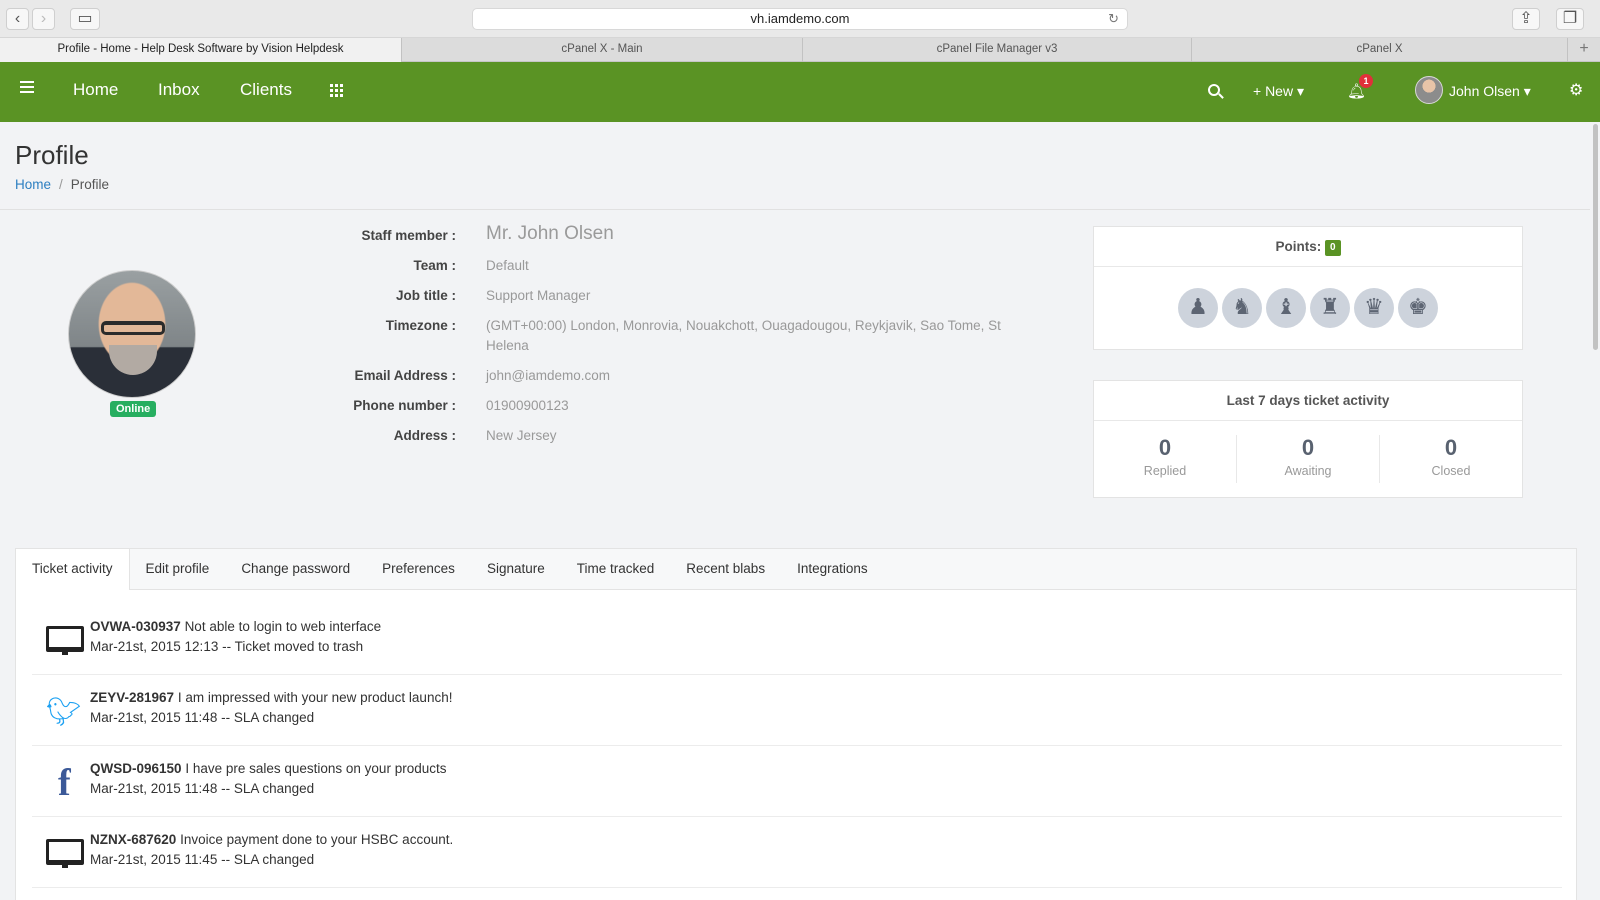  I want to click on points-header: Points: 0, so click(1308, 247).